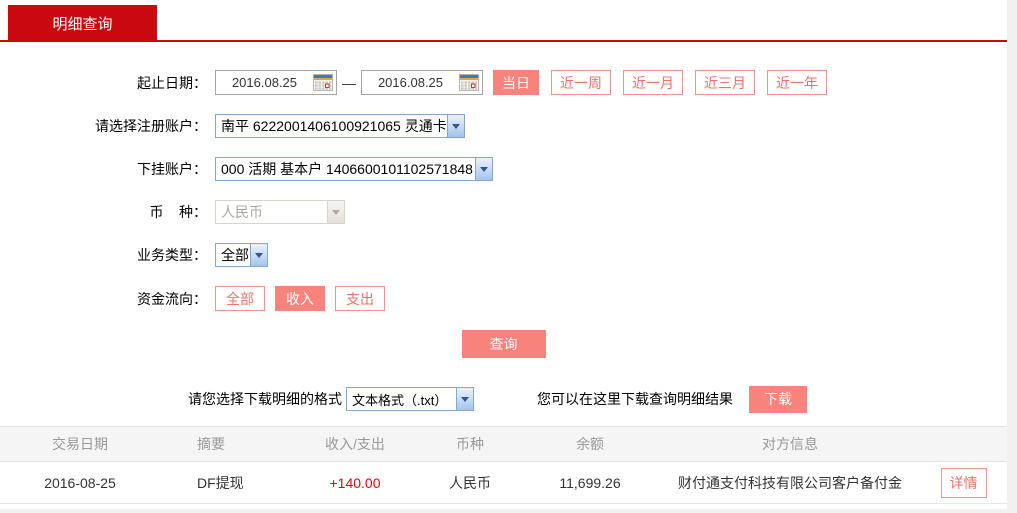 Image resolution: width=1017 pixels, height=513 pixels. I want to click on download-section: 请您选择下载明细的格式 文本格式（.txt） 您可以在这里下载查询明细结果 下载, so click(503, 399).